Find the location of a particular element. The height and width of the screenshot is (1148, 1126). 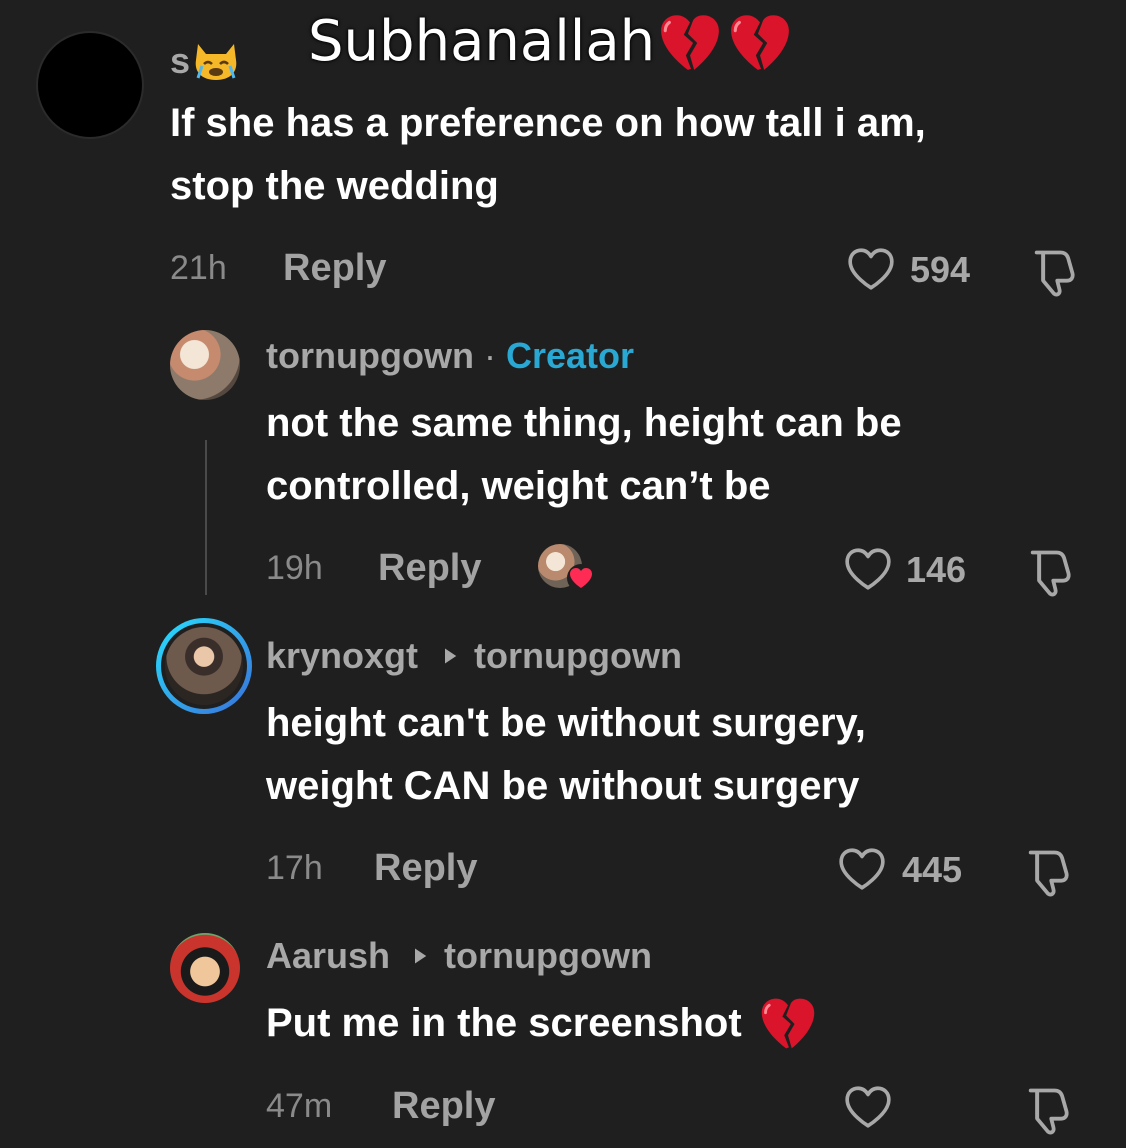

thread-line is located at coordinates (206, 517).